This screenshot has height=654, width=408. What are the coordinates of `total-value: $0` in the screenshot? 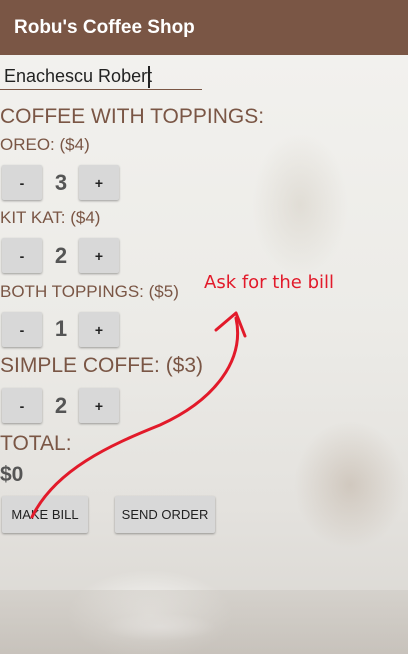 It's located at (12, 474).